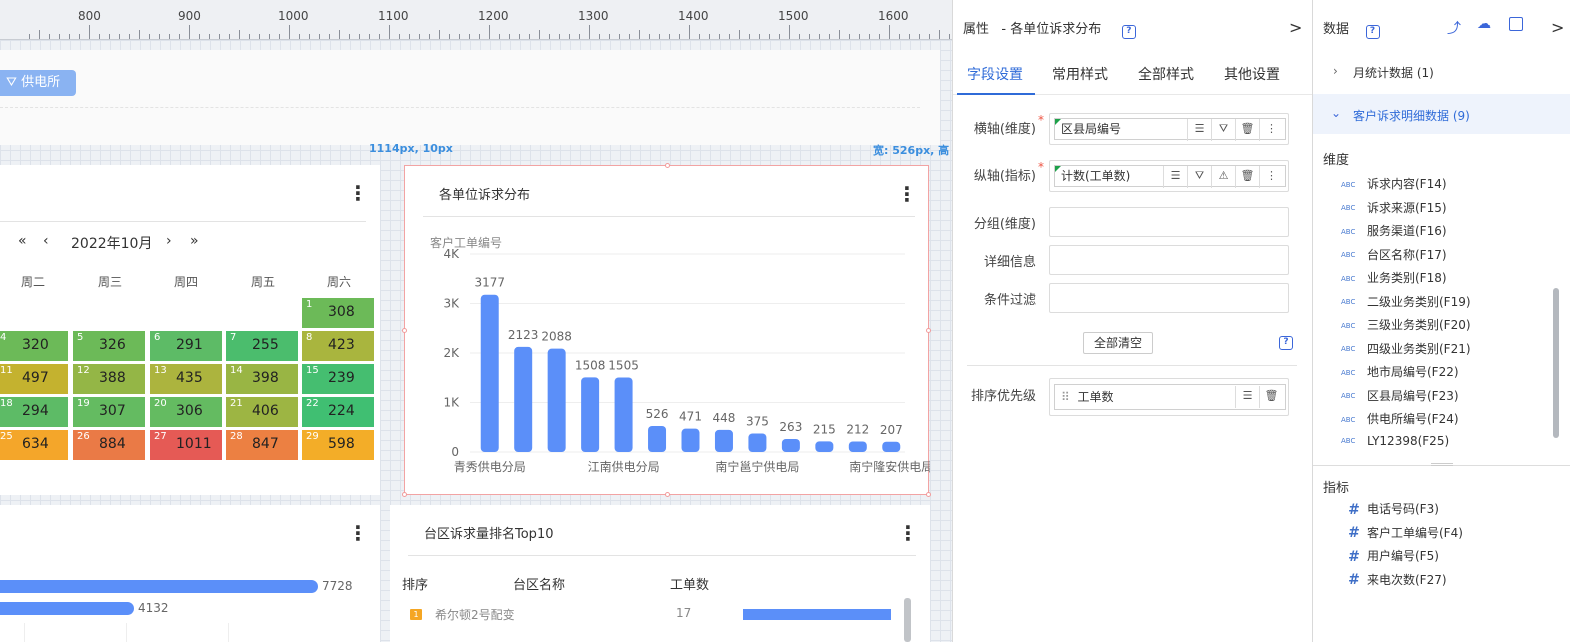  I want to click on dimension-field: ABC 三级业务类别(F20), so click(1406, 324).